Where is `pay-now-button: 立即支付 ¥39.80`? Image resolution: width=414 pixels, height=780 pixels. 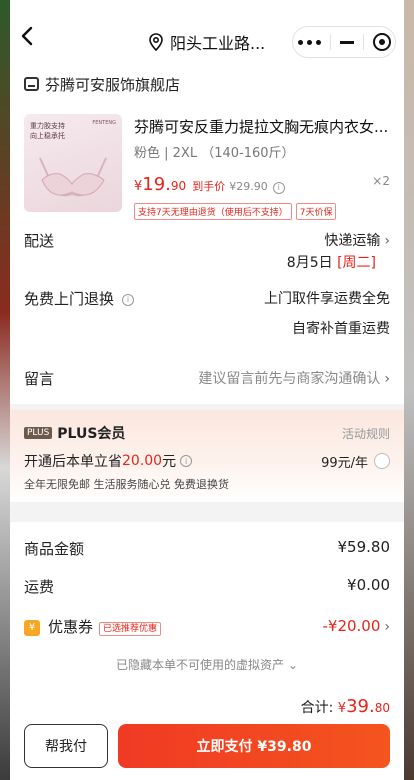 pay-now-button: 立即支付 ¥39.80 is located at coordinates (254, 746).